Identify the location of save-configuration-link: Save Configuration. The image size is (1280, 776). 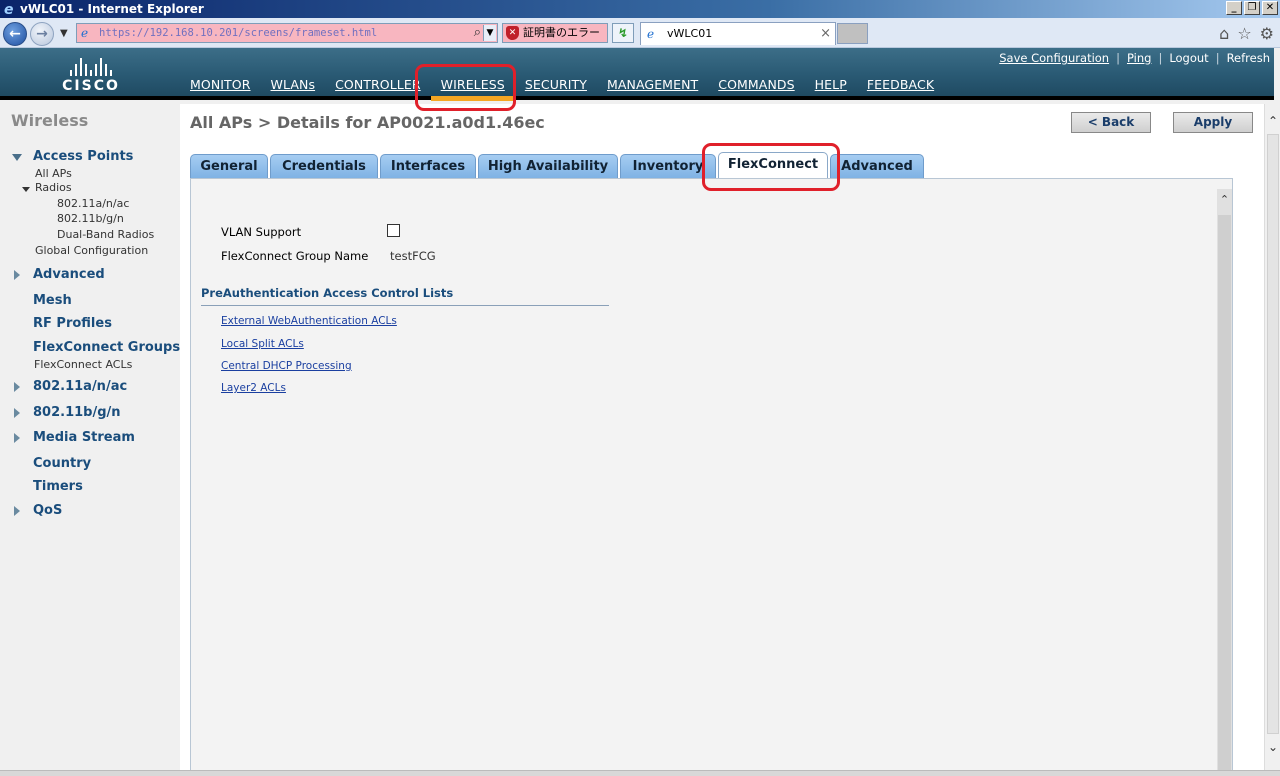
(1054, 58).